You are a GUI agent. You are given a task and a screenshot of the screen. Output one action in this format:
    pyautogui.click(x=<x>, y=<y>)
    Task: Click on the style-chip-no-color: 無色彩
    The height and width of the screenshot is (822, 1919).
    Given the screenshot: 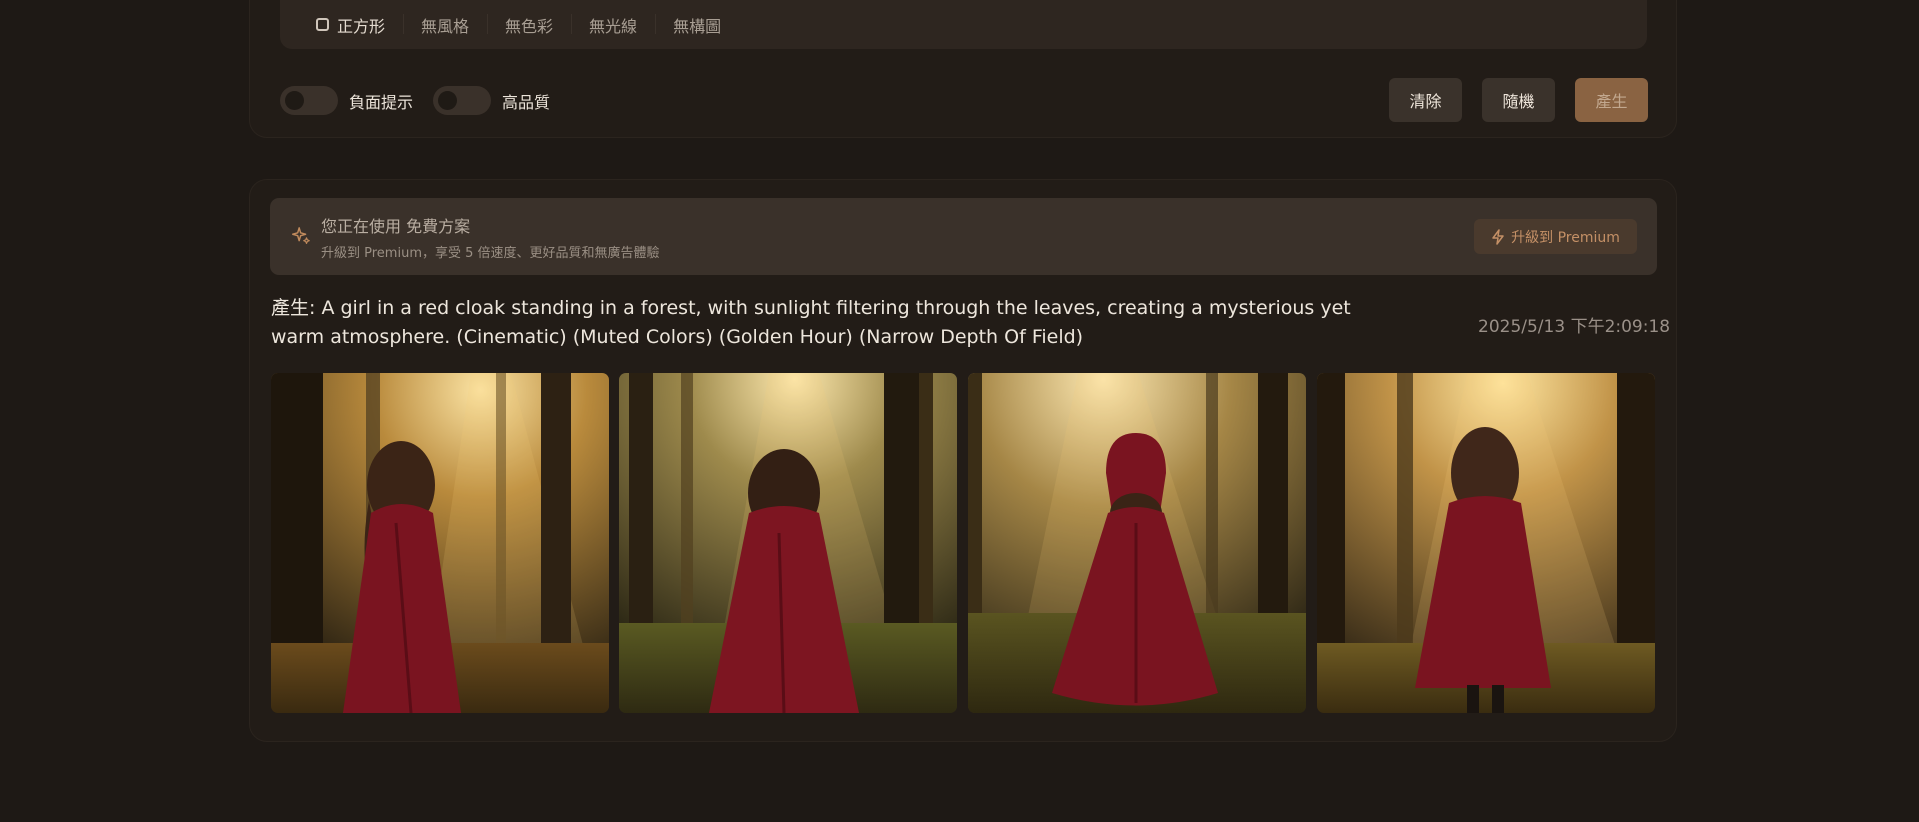 What is the action you would take?
    pyautogui.click(x=529, y=24)
    